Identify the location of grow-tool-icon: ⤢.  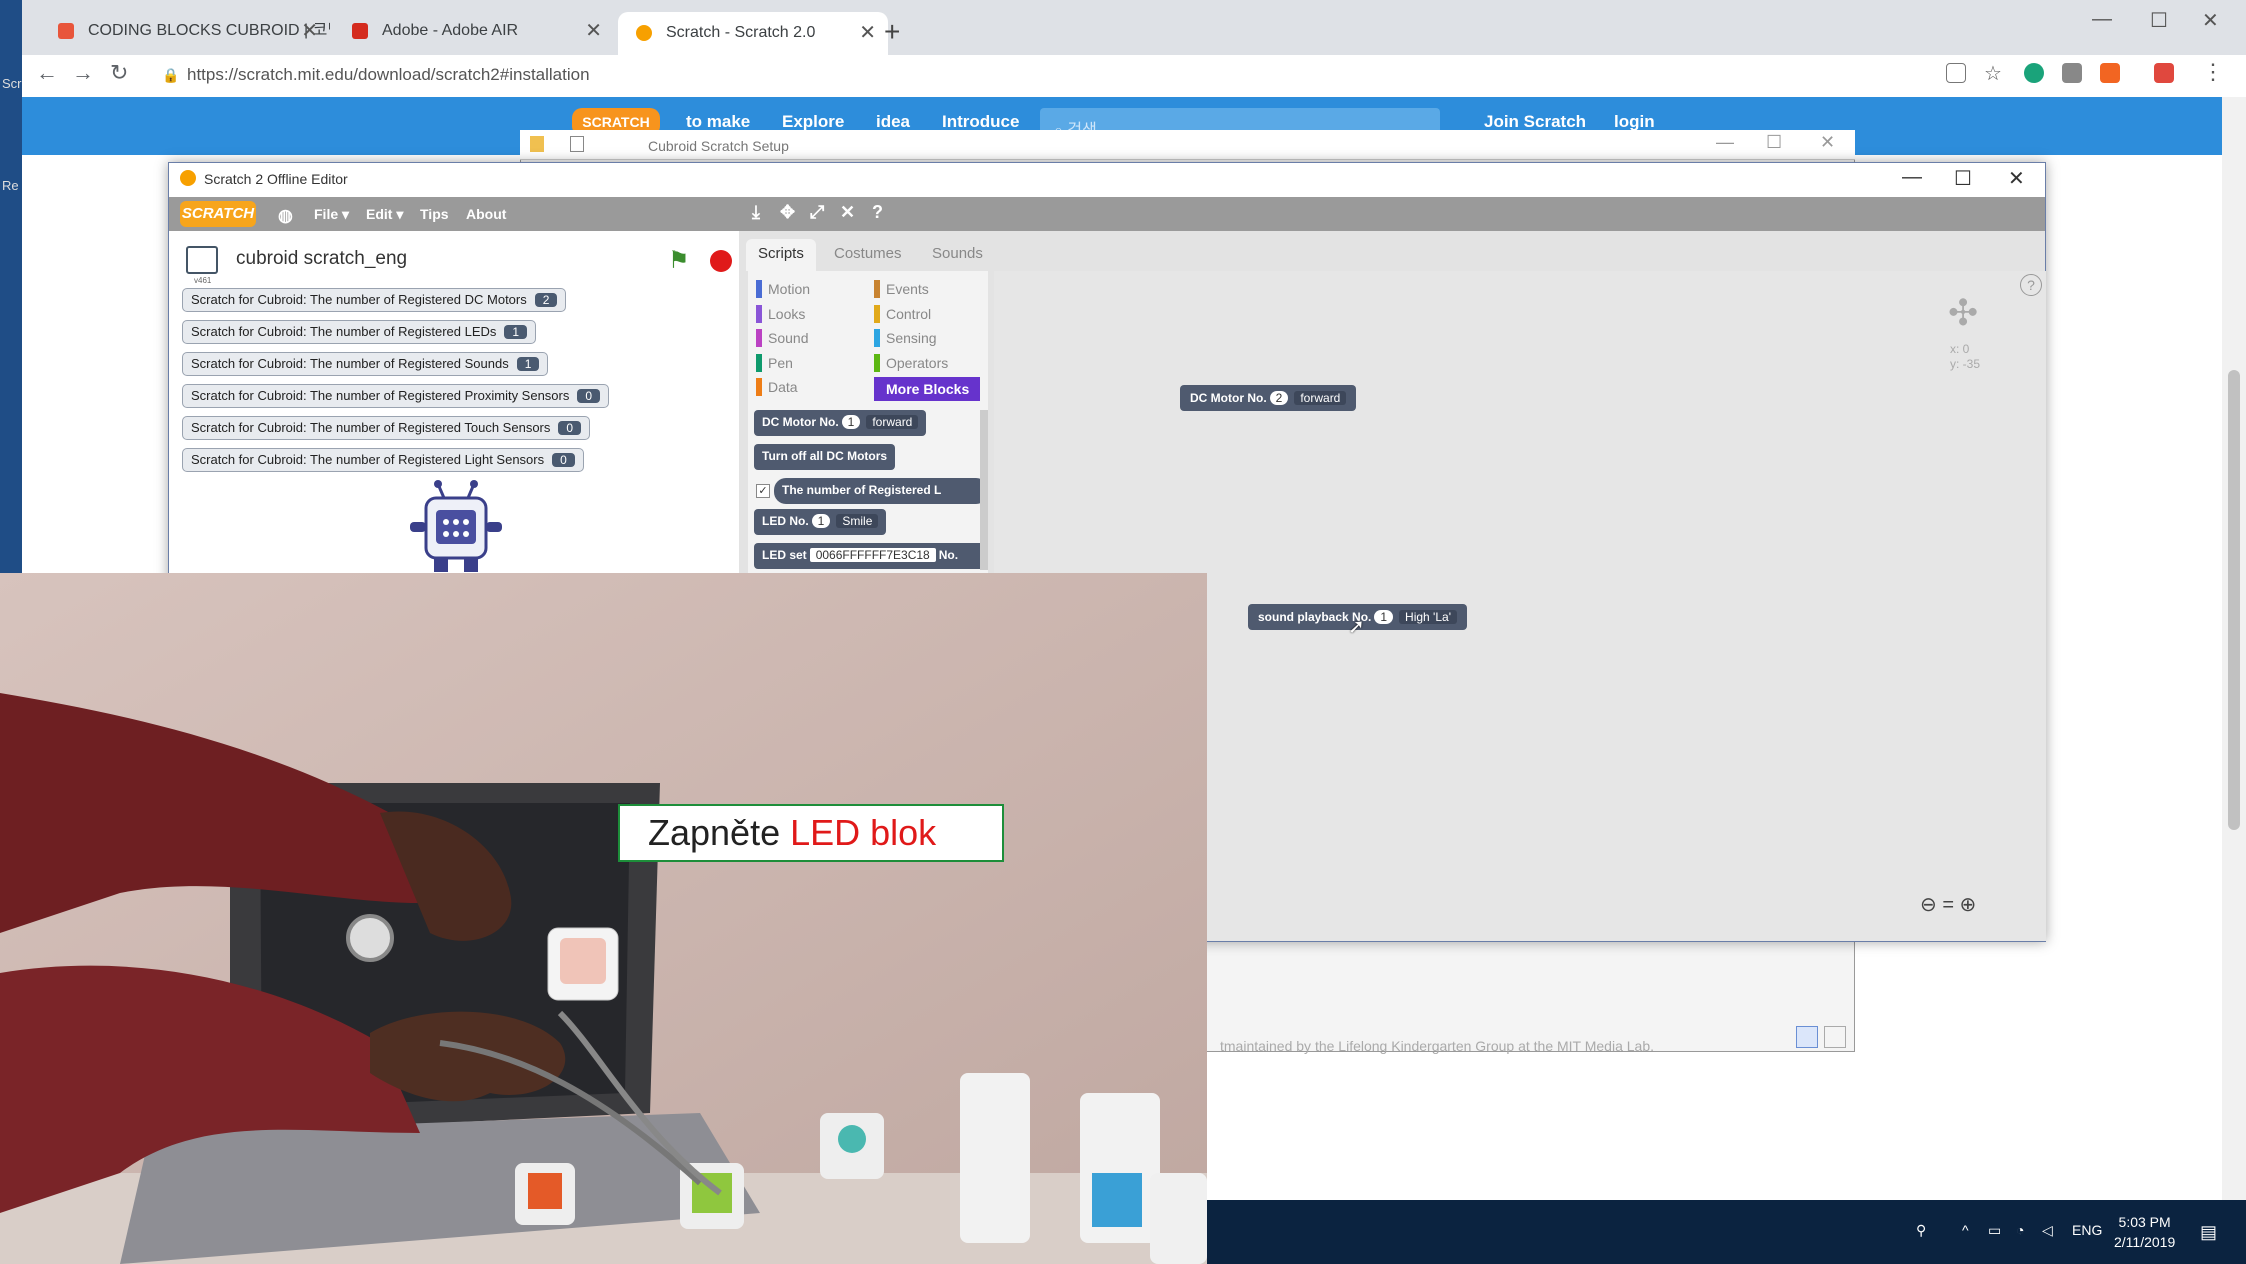
(817, 212).